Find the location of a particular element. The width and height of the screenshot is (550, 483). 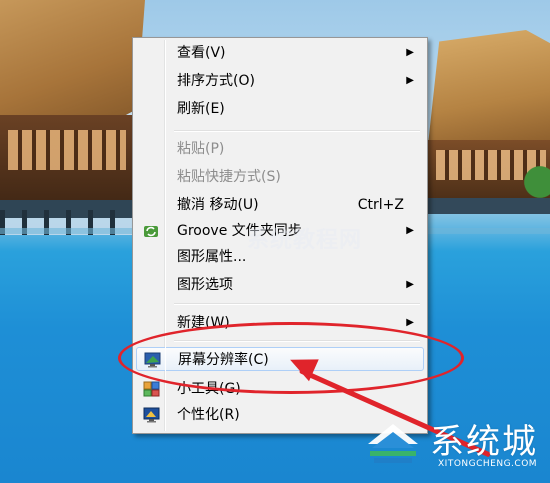

menu-item-view: 查看(V) ▶ is located at coordinates (280, 53).